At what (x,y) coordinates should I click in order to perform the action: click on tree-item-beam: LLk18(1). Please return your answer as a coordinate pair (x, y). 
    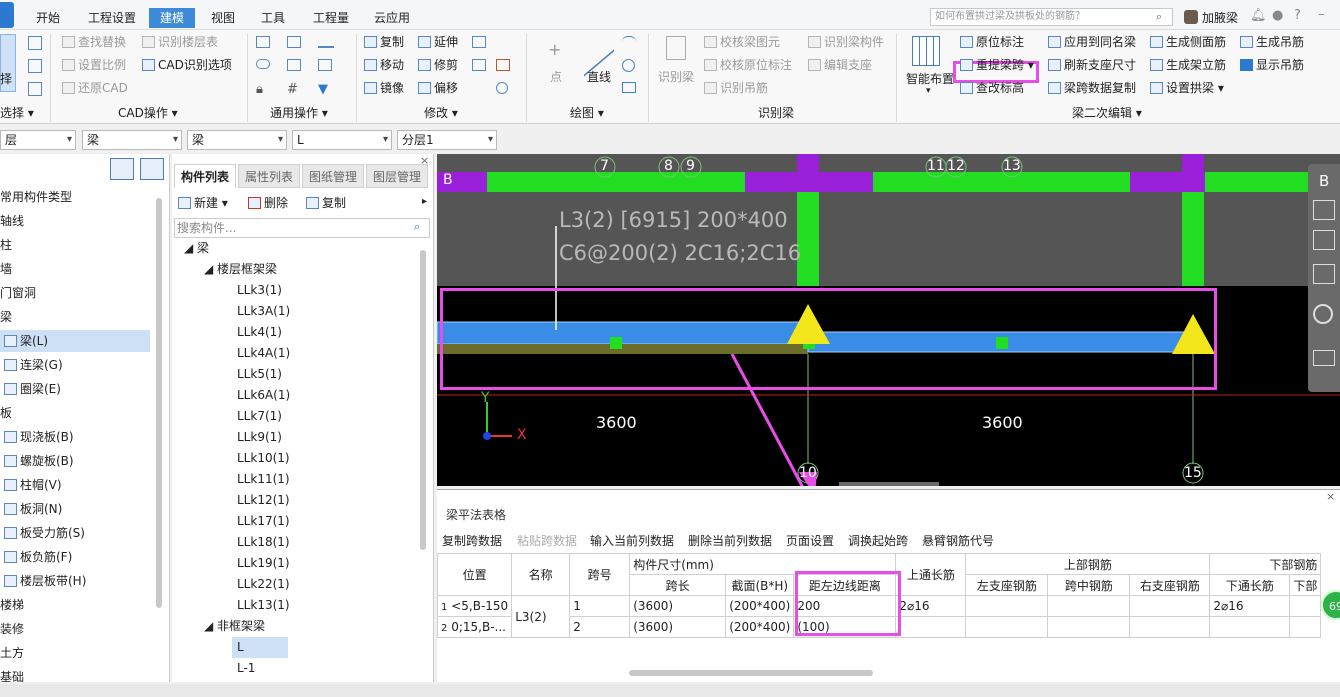
    Looking at the image, I should click on (263, 542).